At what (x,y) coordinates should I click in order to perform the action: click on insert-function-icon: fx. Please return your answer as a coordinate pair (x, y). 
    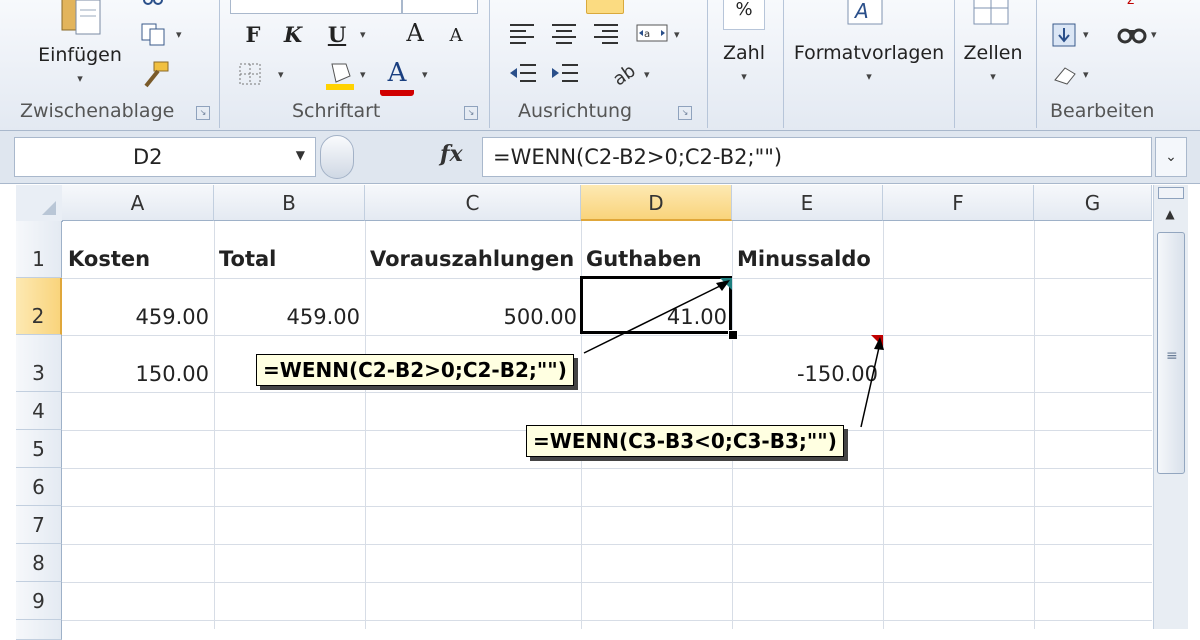
    Looking at the image, I should click on (451, 154).